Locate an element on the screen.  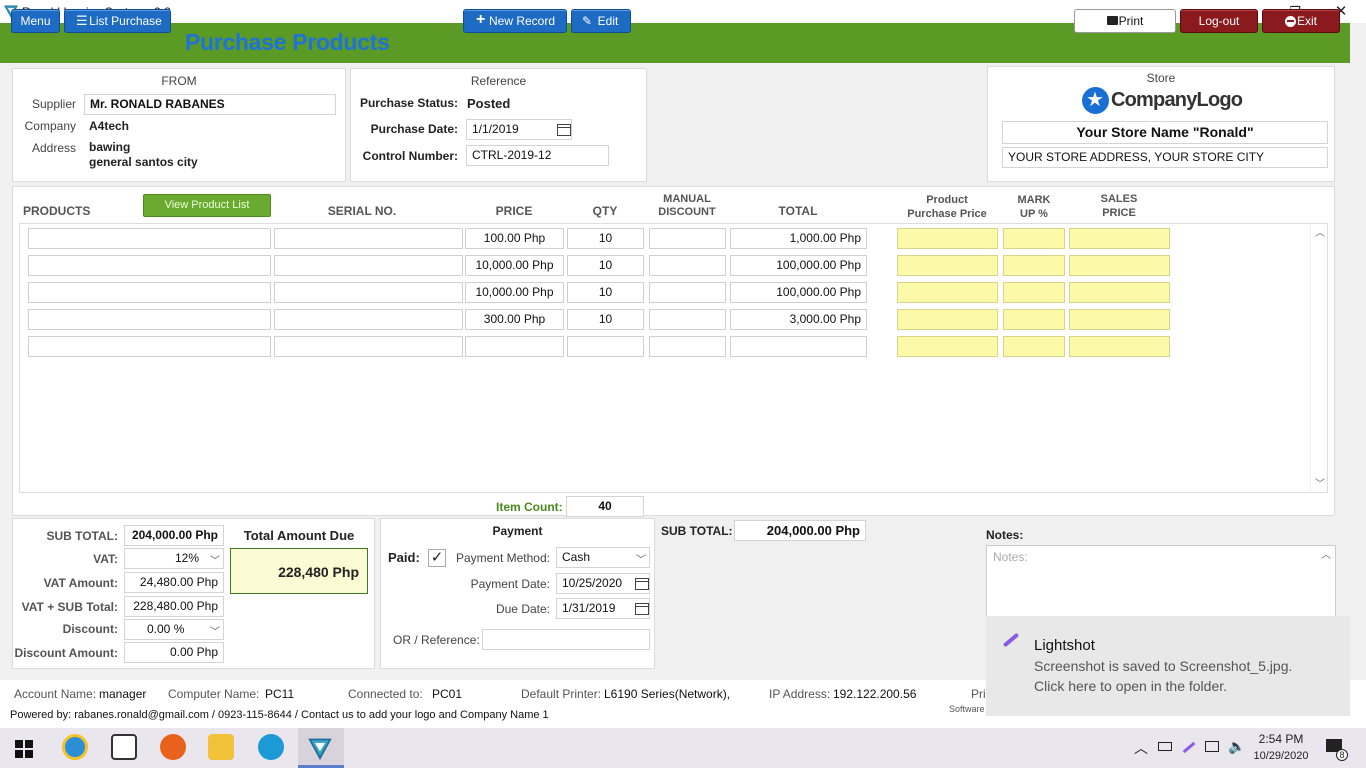
exit-icon is located at coordinates (1290, 21).